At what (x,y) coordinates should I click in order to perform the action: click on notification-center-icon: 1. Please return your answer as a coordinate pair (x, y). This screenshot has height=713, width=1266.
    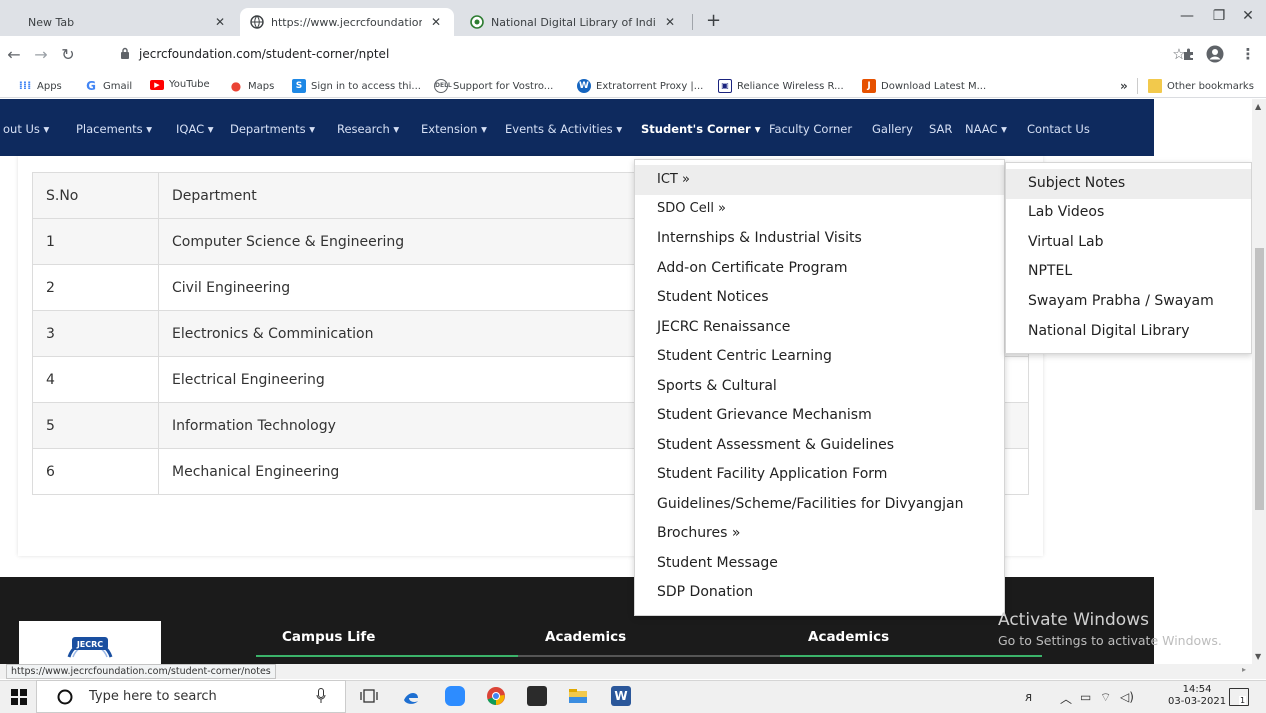
    Looking at the image, I should click on (1239, 697).